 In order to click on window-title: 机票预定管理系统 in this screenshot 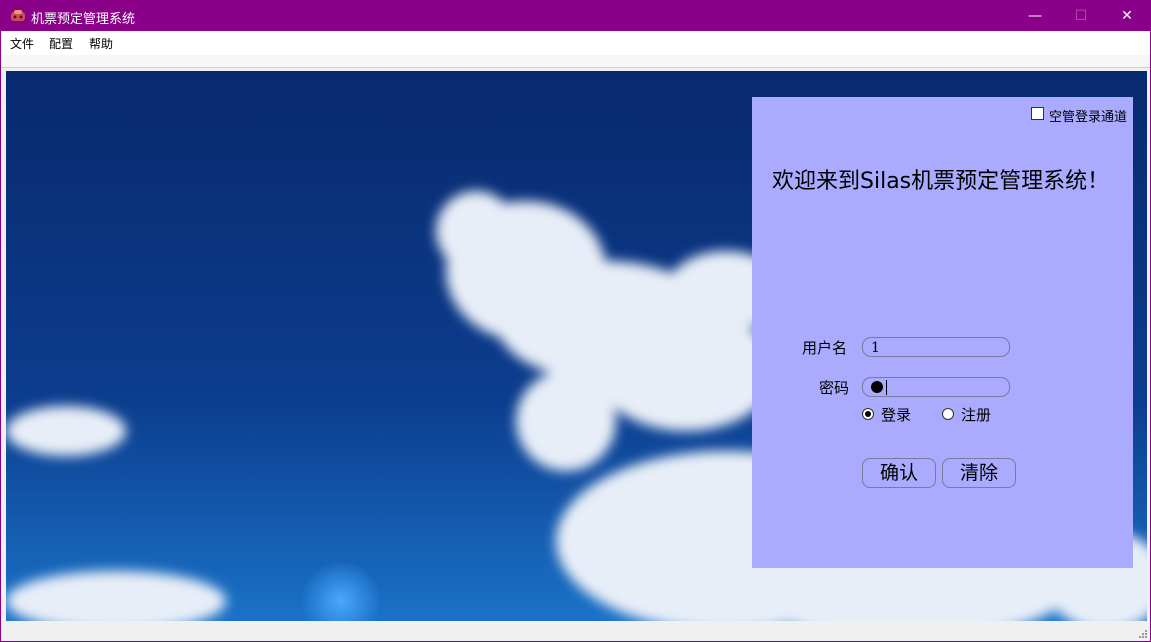, I will do `click(83, 19)`.